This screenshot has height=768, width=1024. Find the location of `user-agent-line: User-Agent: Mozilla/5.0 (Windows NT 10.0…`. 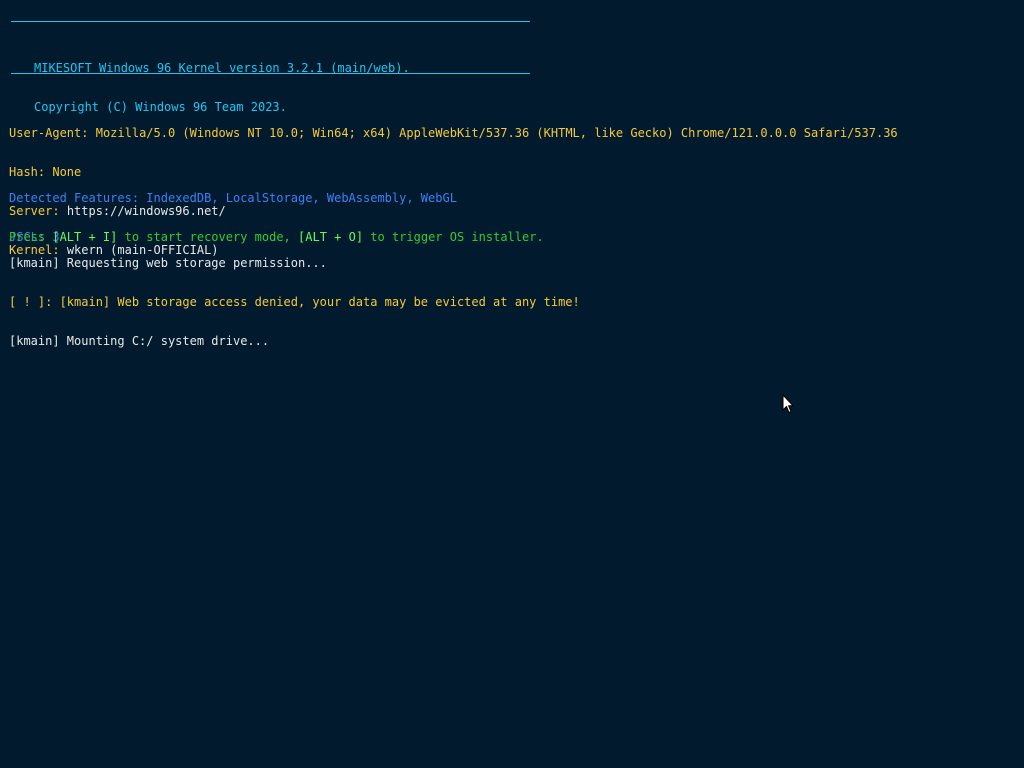

user-agent-line: User-Agent: Mozilla/5.0 (Windows NT 10.0… is located at coordinates (453, 133).